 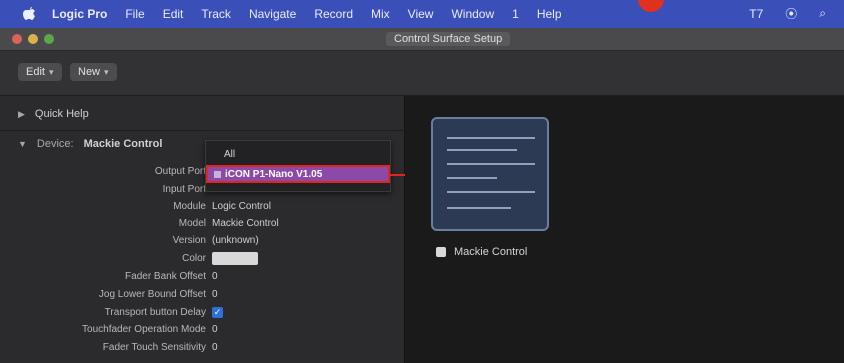 I want to click on device-section: ▼ Device: Mackie Control, so click(x=90, y=144).